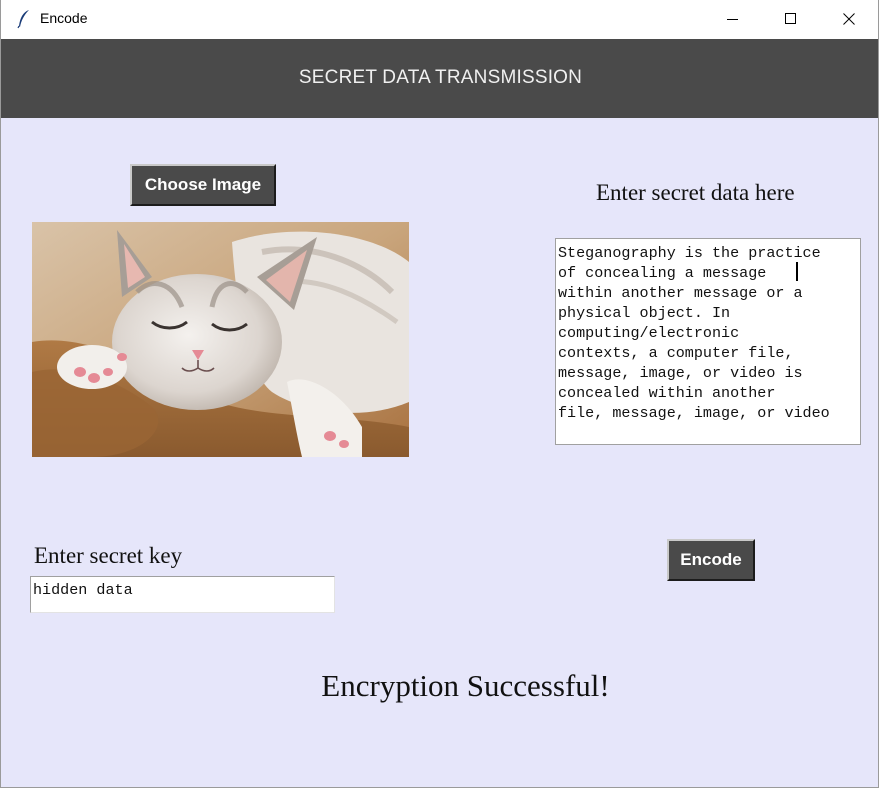 This screenshot has height=795, width=879. I want to click on choose-image-button: Choose Image, so click(203, 185).